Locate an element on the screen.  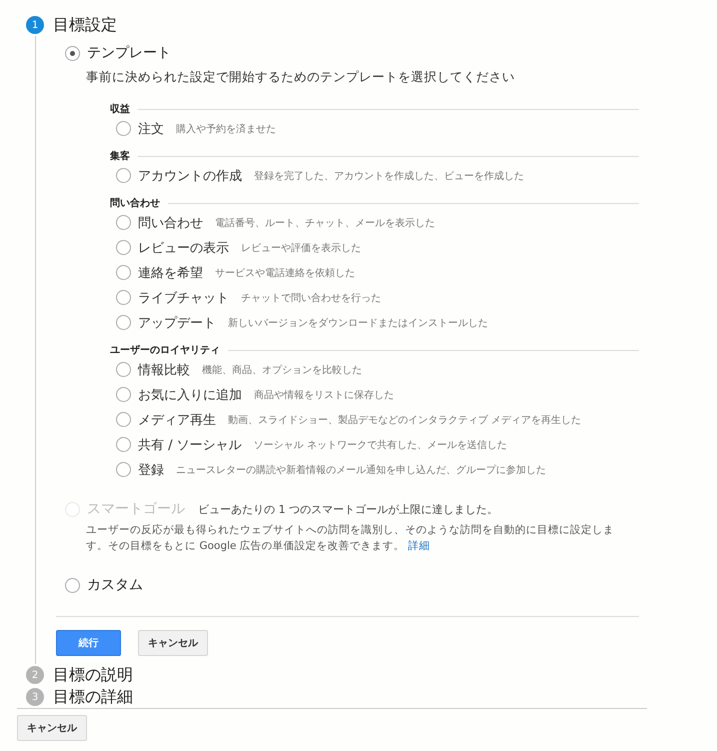
option-detail: 商品や情報をリストに保存した is located at coordinates (324, 395).